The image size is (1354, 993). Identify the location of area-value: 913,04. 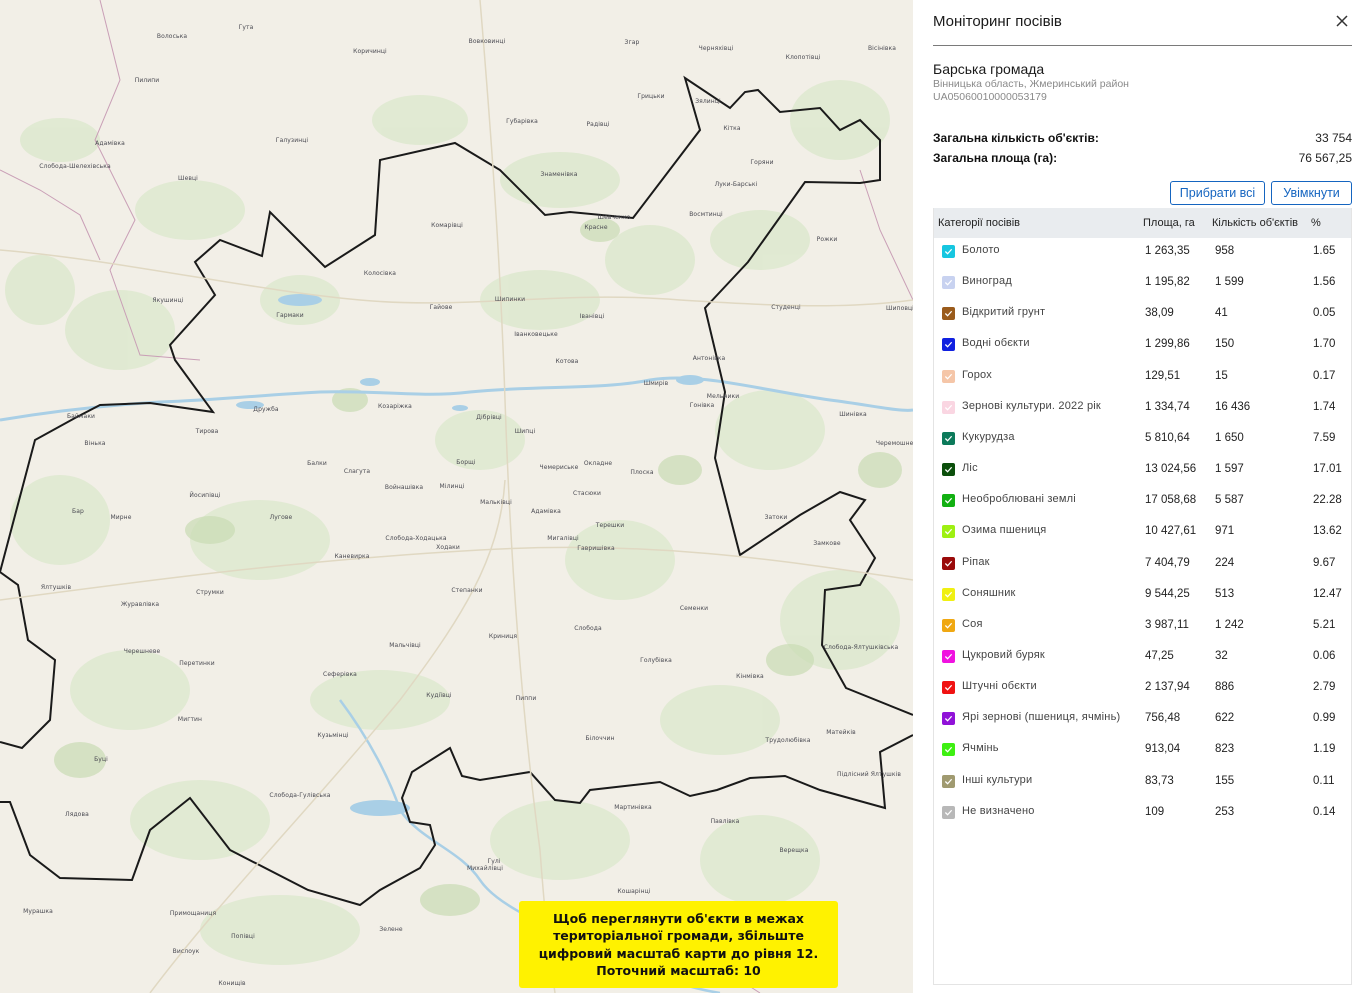
(1163, 749).